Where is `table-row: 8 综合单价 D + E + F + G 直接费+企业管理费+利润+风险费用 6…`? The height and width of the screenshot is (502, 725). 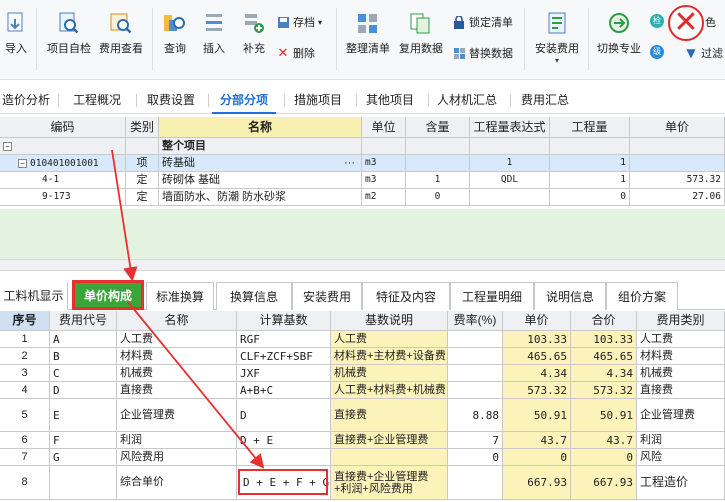
table-row: 8 综合单价 D + E + F + G 直接费+企业管理费+利润+风险费用 6… is located at coordinates (362, 483).